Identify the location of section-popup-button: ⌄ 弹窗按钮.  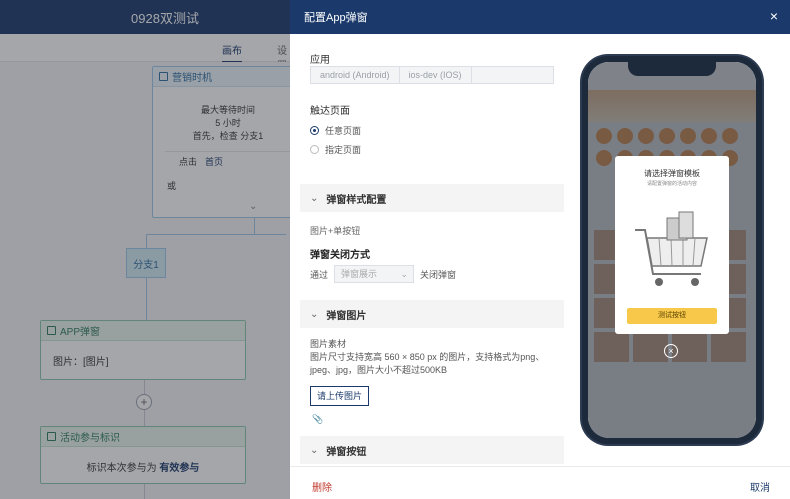
(432, 450).